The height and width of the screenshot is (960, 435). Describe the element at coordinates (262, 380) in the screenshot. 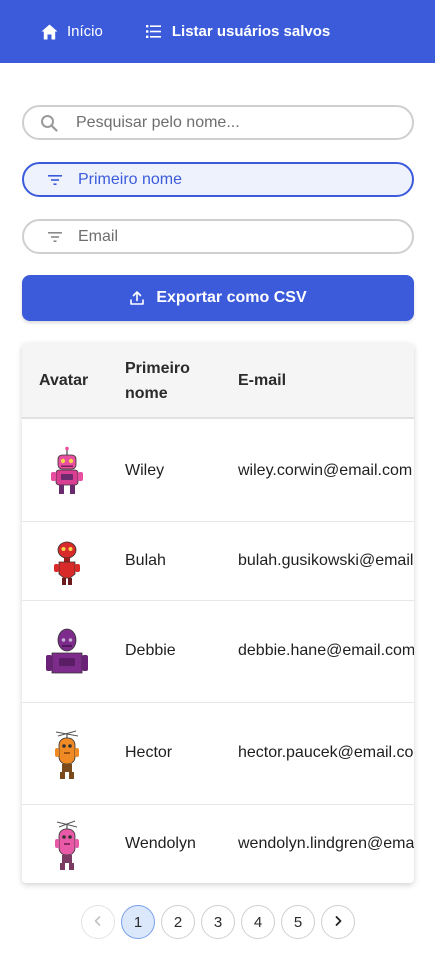

I see `column-header-email: E-mail` at that location.